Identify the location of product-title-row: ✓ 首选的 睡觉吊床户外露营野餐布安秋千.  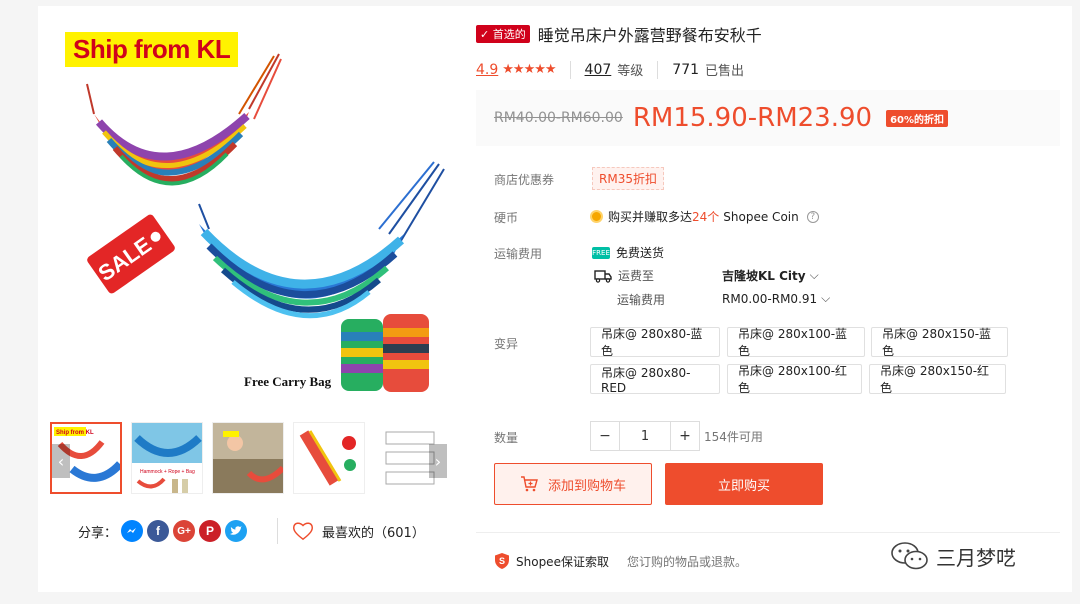
(619, 34).